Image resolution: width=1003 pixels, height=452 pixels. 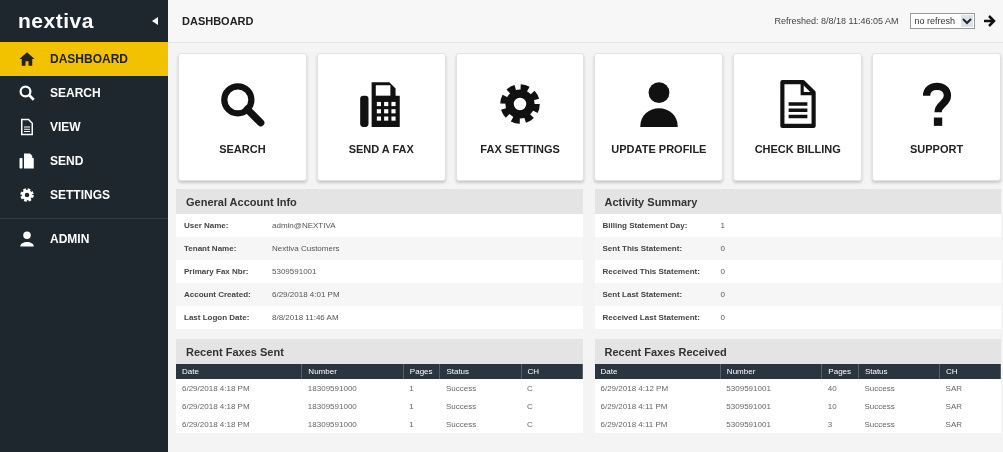 What do you see at coordinates (84, 127) in the screenshot?
I see `sidebar-item: VIEW` at bounding box center [84, 127].